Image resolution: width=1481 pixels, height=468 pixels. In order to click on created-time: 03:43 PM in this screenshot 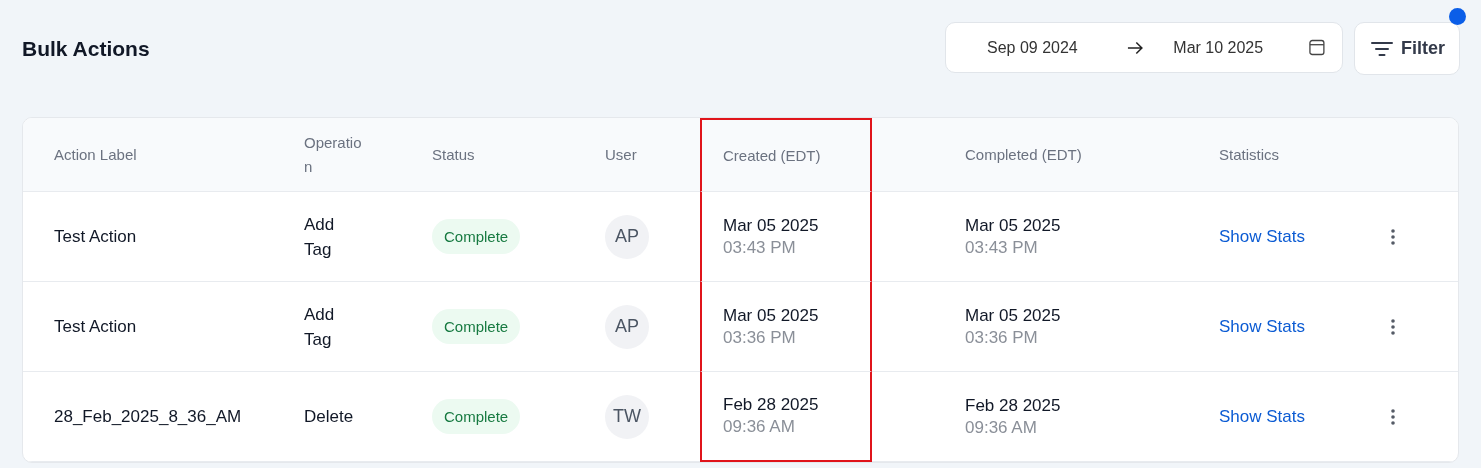, I will do `click(759, 247)`.